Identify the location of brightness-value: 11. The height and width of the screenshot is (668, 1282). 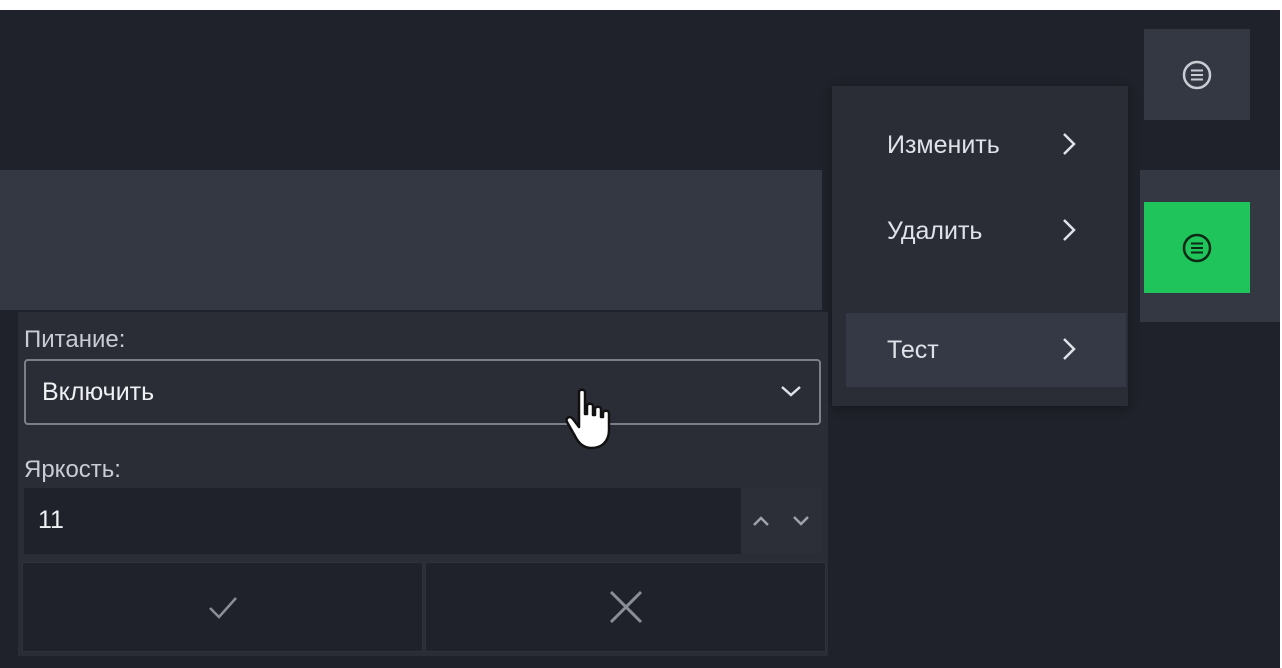
(51, 520).